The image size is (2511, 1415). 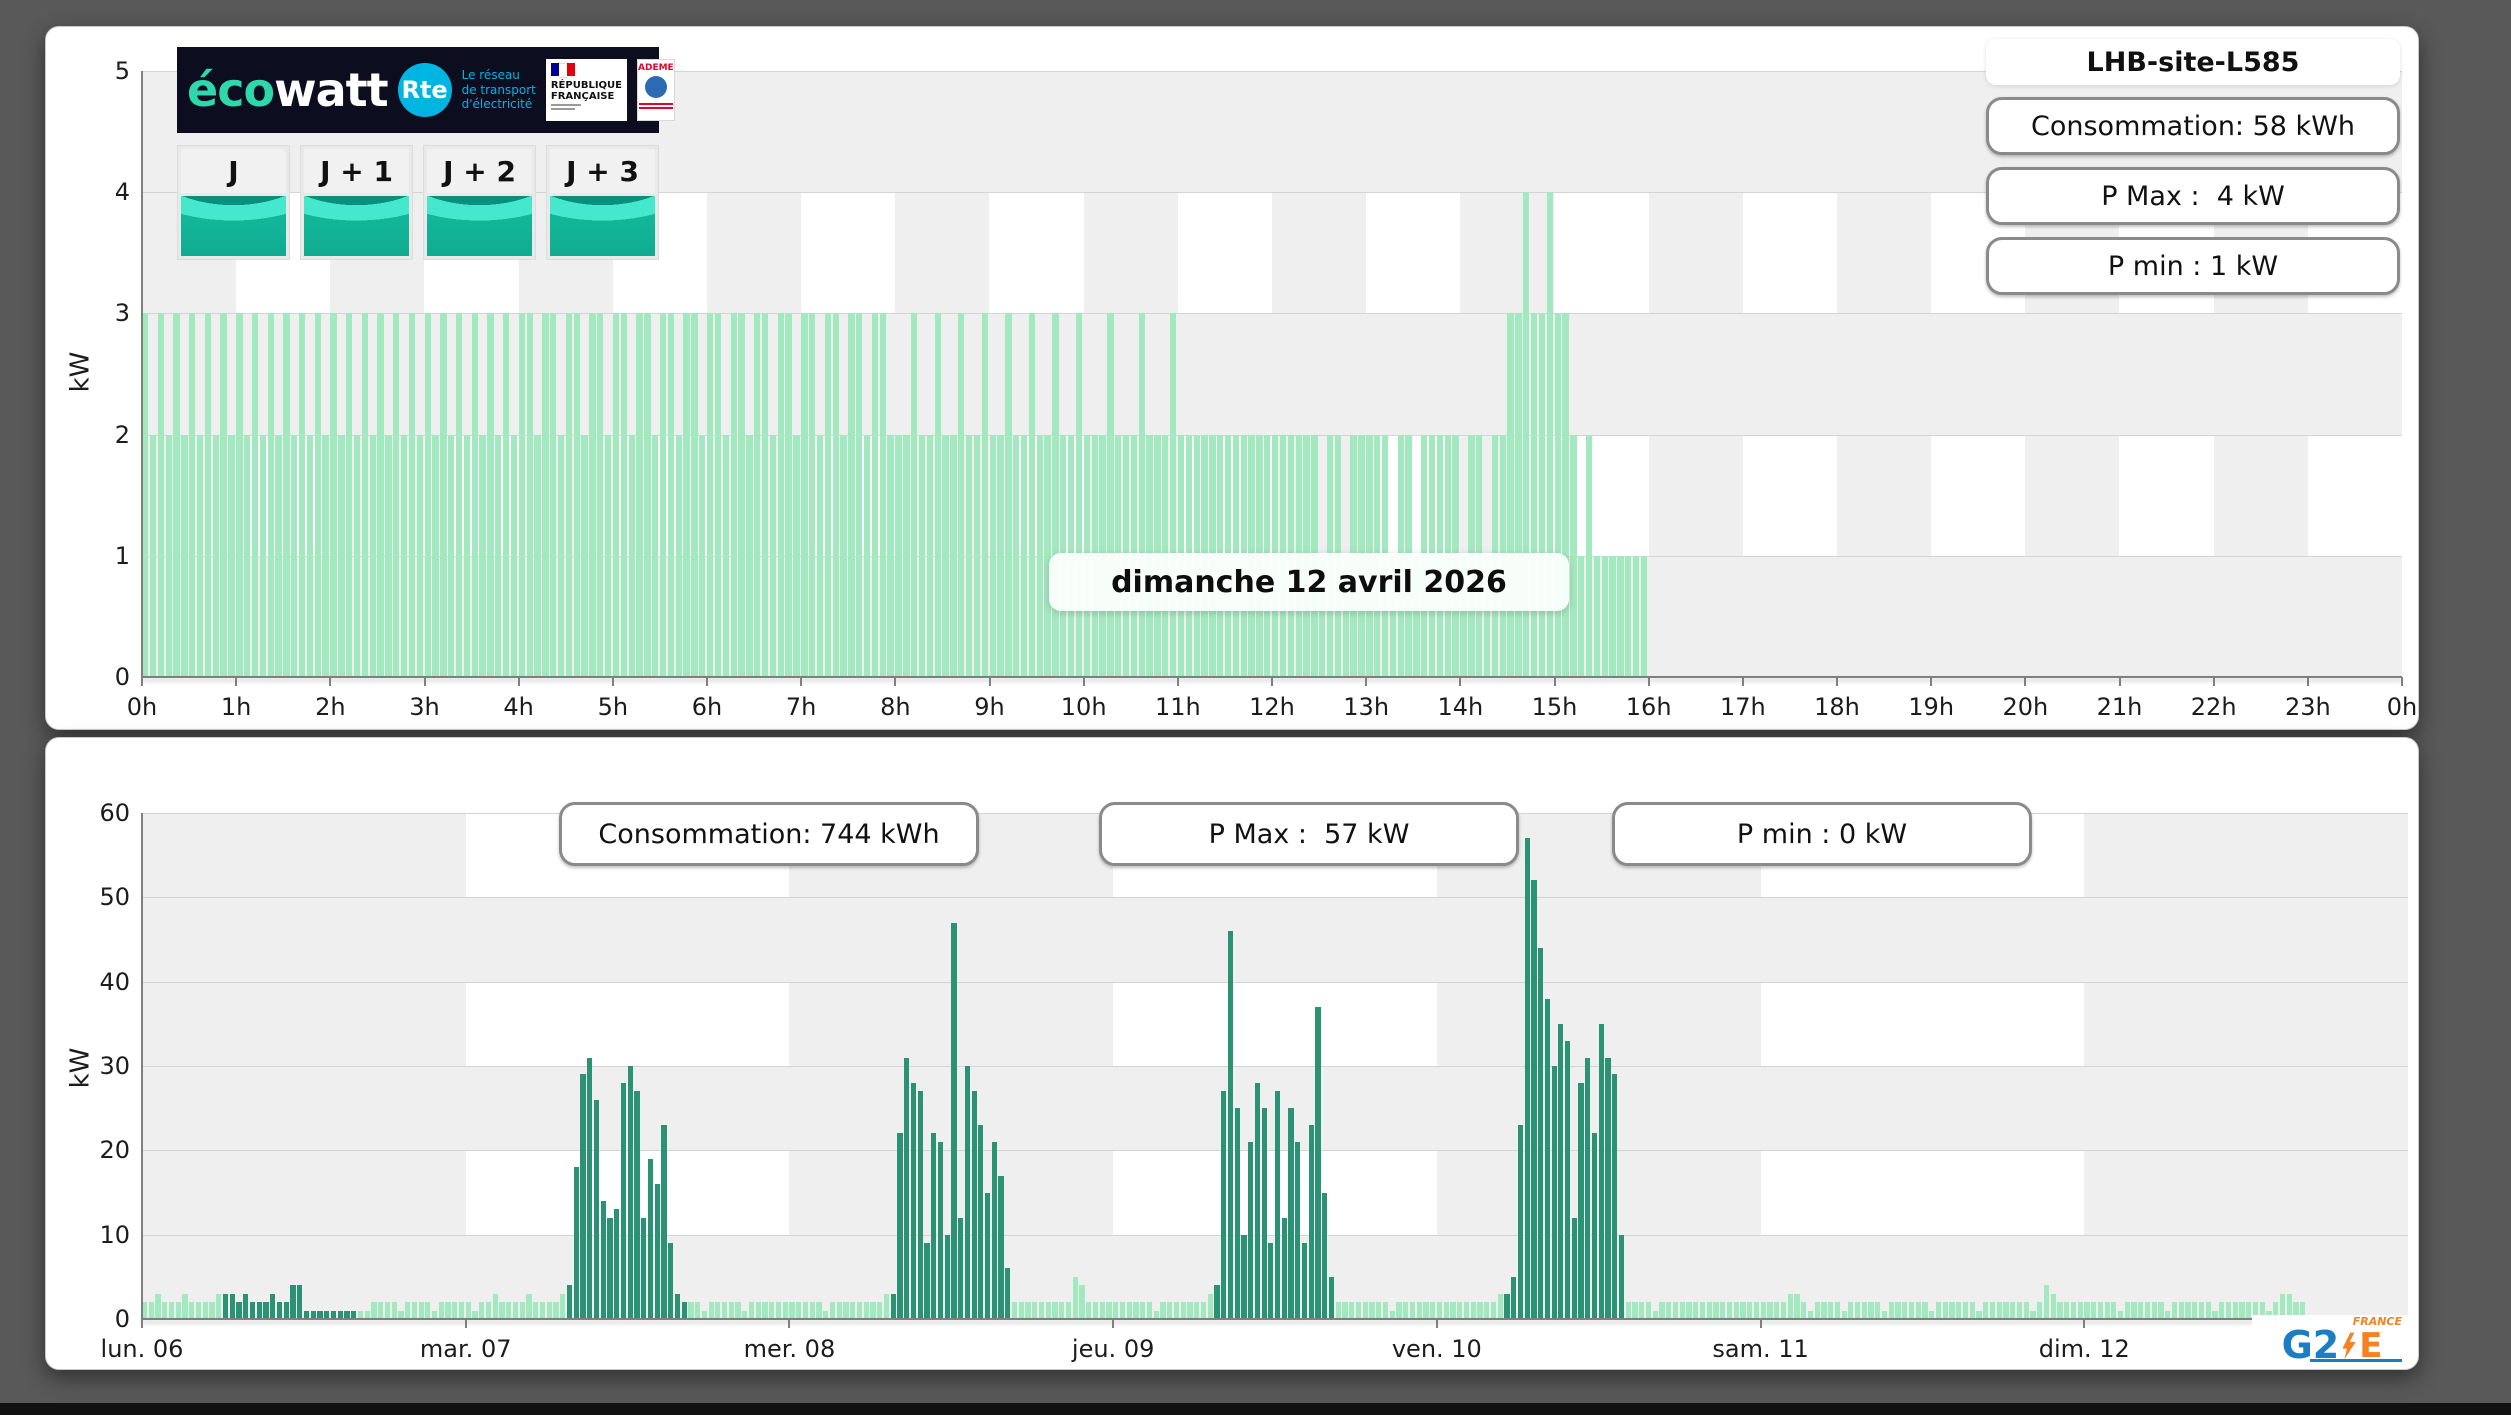 I want to click on tab-j3-label: J + 3, so click(x=602, y=171).